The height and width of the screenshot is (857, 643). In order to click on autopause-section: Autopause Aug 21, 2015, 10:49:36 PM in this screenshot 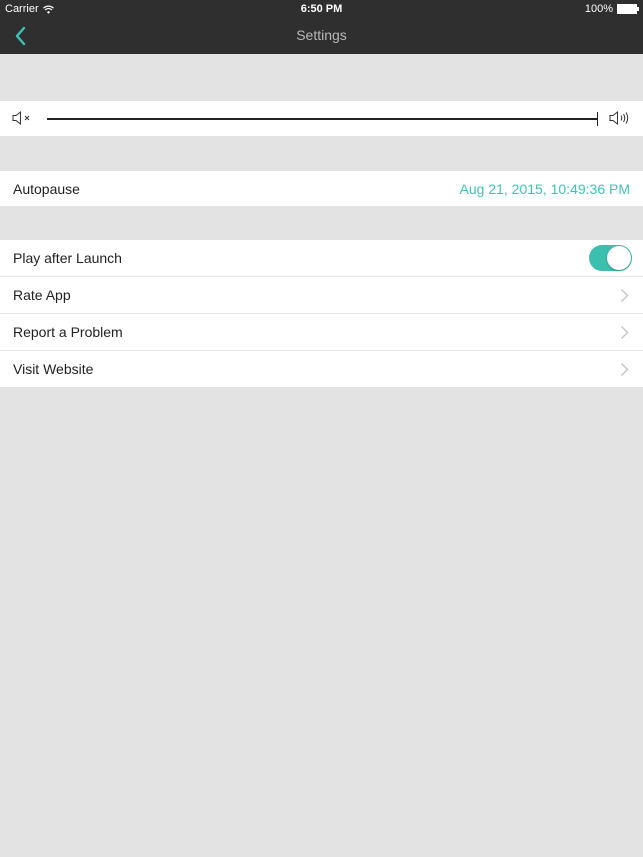, I will do `click(321, 188)`.